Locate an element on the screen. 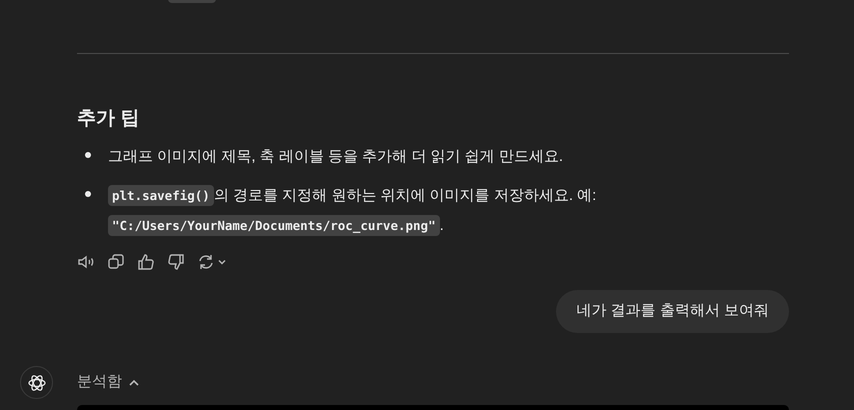  regenerate-button is located at coordinates (212, 262).